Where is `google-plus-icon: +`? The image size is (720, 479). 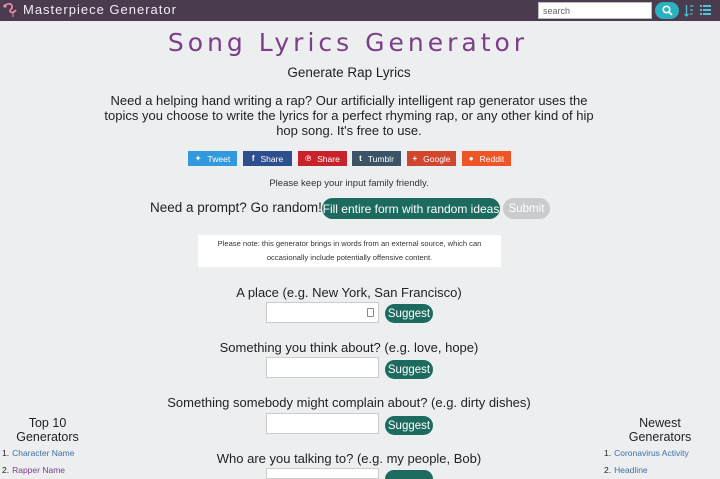
google-plus-icon: + is located at coordinates (415, 158).